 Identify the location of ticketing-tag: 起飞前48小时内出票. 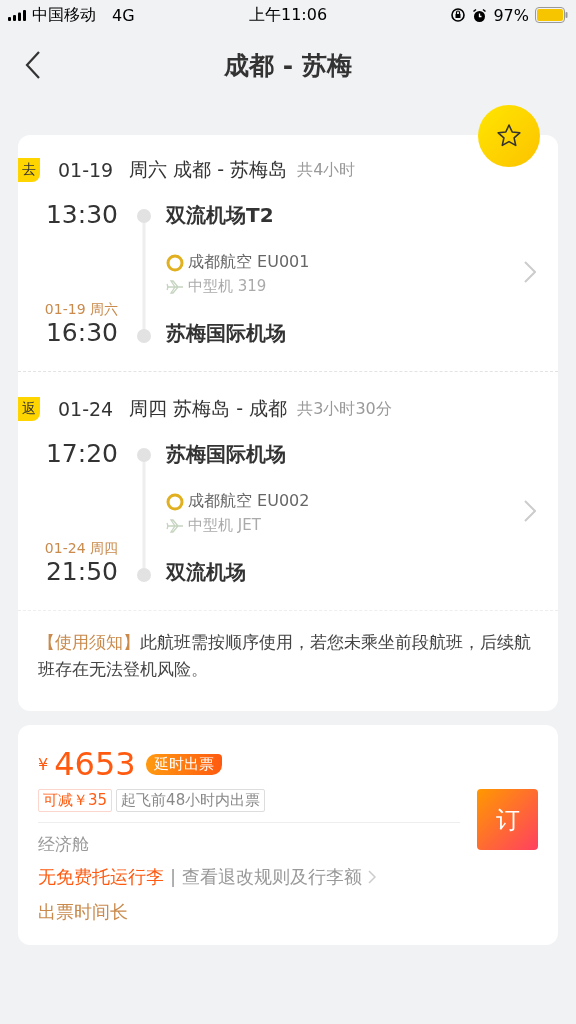
(191, 800).